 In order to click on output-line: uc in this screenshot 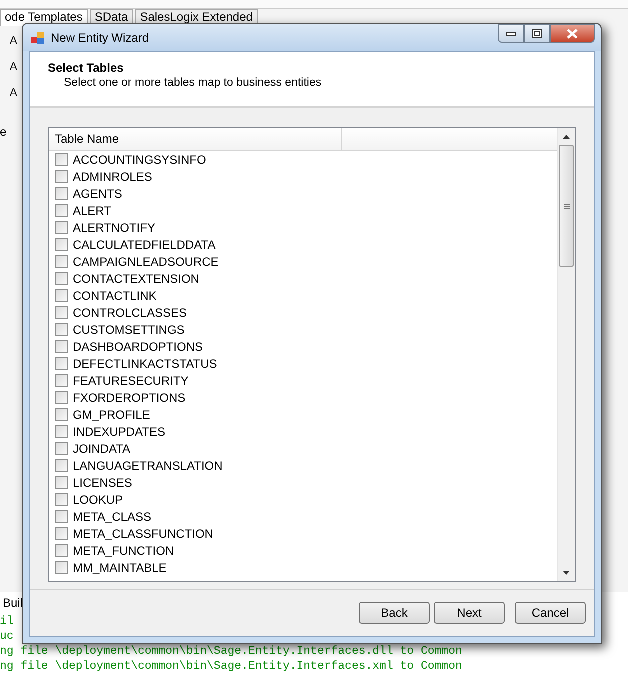, I will do `click(7, 636)`.